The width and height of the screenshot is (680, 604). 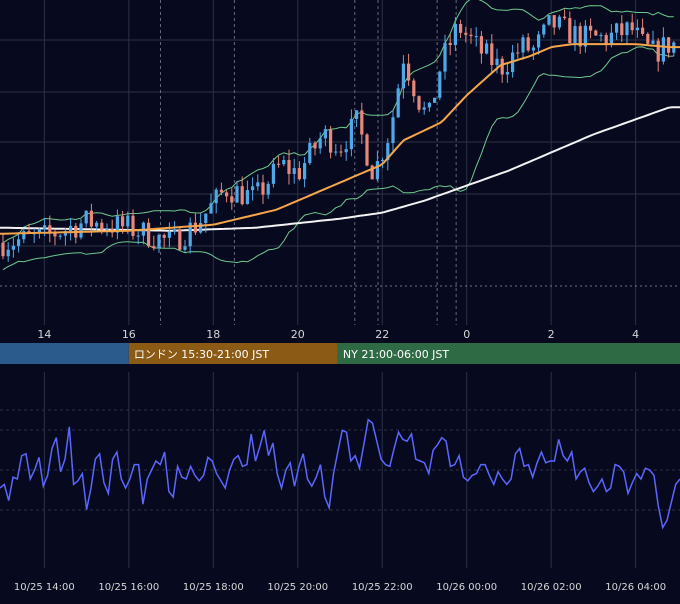 What do you see at coordinates (44, 587) in the screenshot?
I see `osc-x-tick-label: 10/25 14:00` at bounding box center [44, 587].